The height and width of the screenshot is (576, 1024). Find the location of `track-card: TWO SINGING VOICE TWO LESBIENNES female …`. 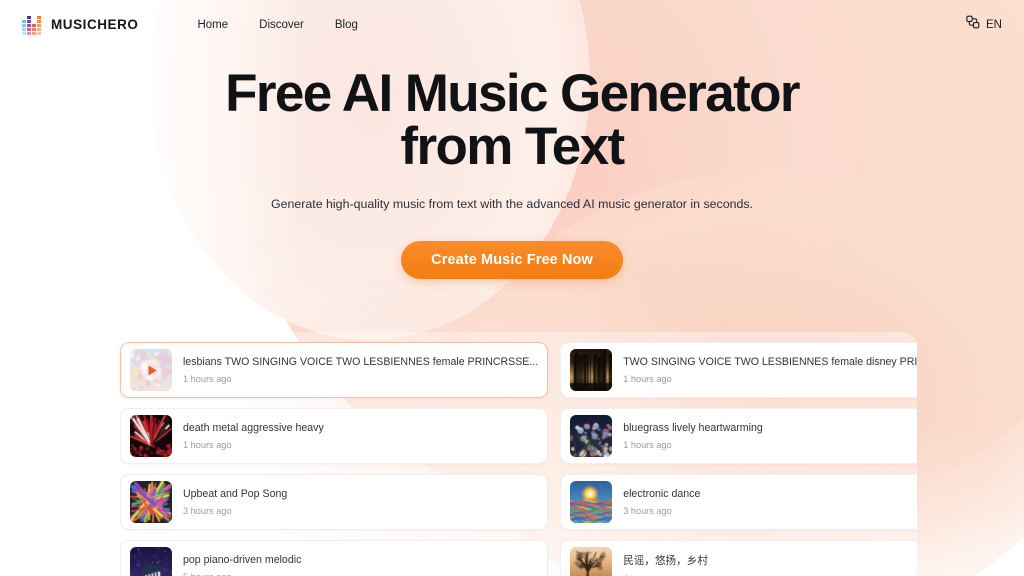

track-card: TWO SINGING VOICE TWO LESBIENNES female … is located at coordinates (738, 370).